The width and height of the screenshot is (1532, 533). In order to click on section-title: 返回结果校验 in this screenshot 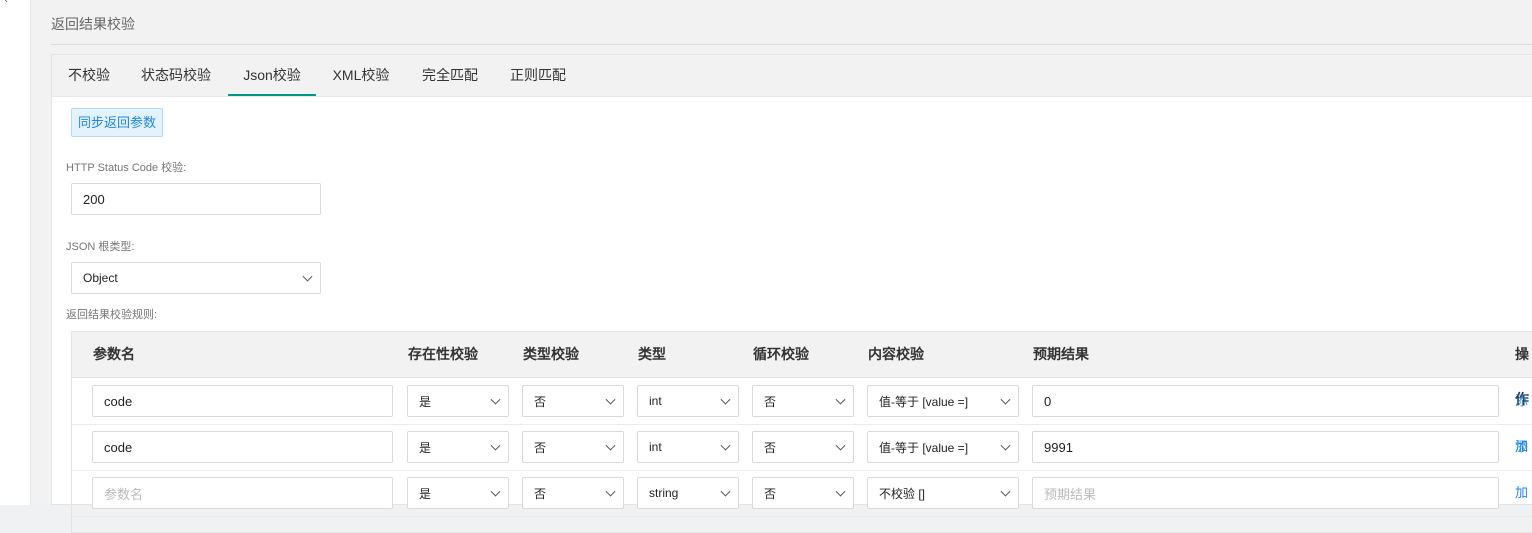, I will do `click(93, 24)`.